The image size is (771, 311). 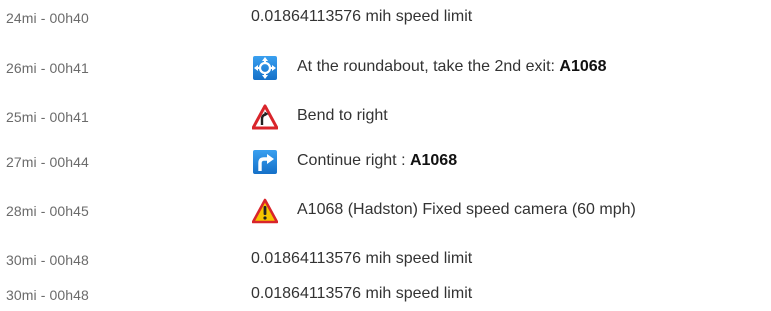 I want to click on bend-right-warning-icon, so click(x=265, y=117).